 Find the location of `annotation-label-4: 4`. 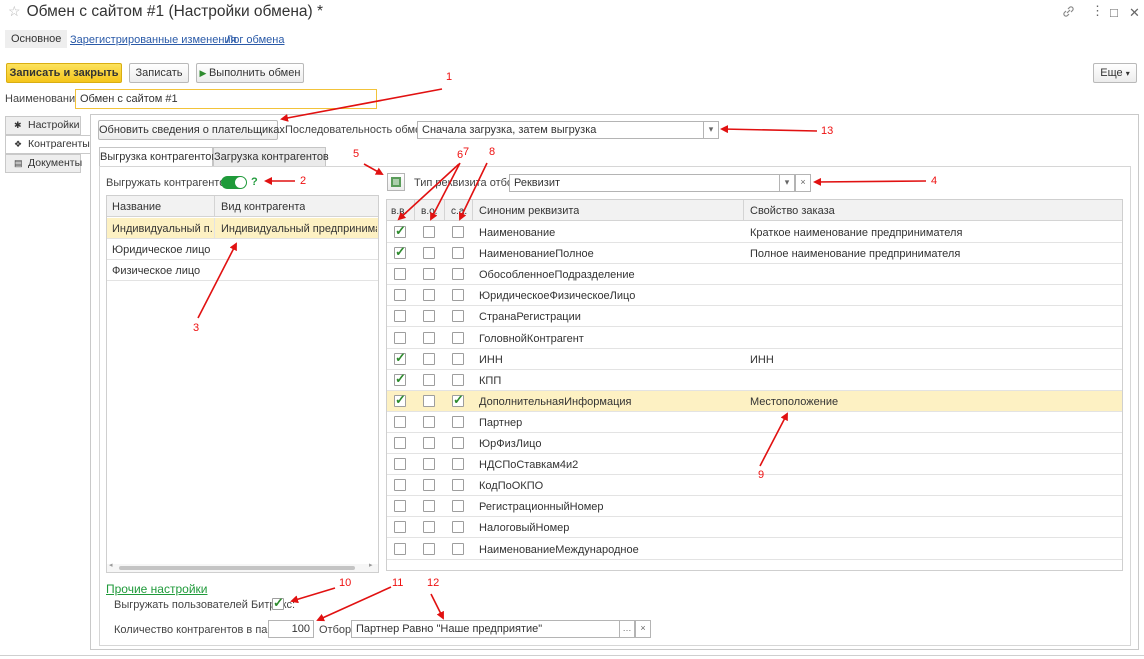

annotation-label-4: 4 is located at coordinates (934, 181).